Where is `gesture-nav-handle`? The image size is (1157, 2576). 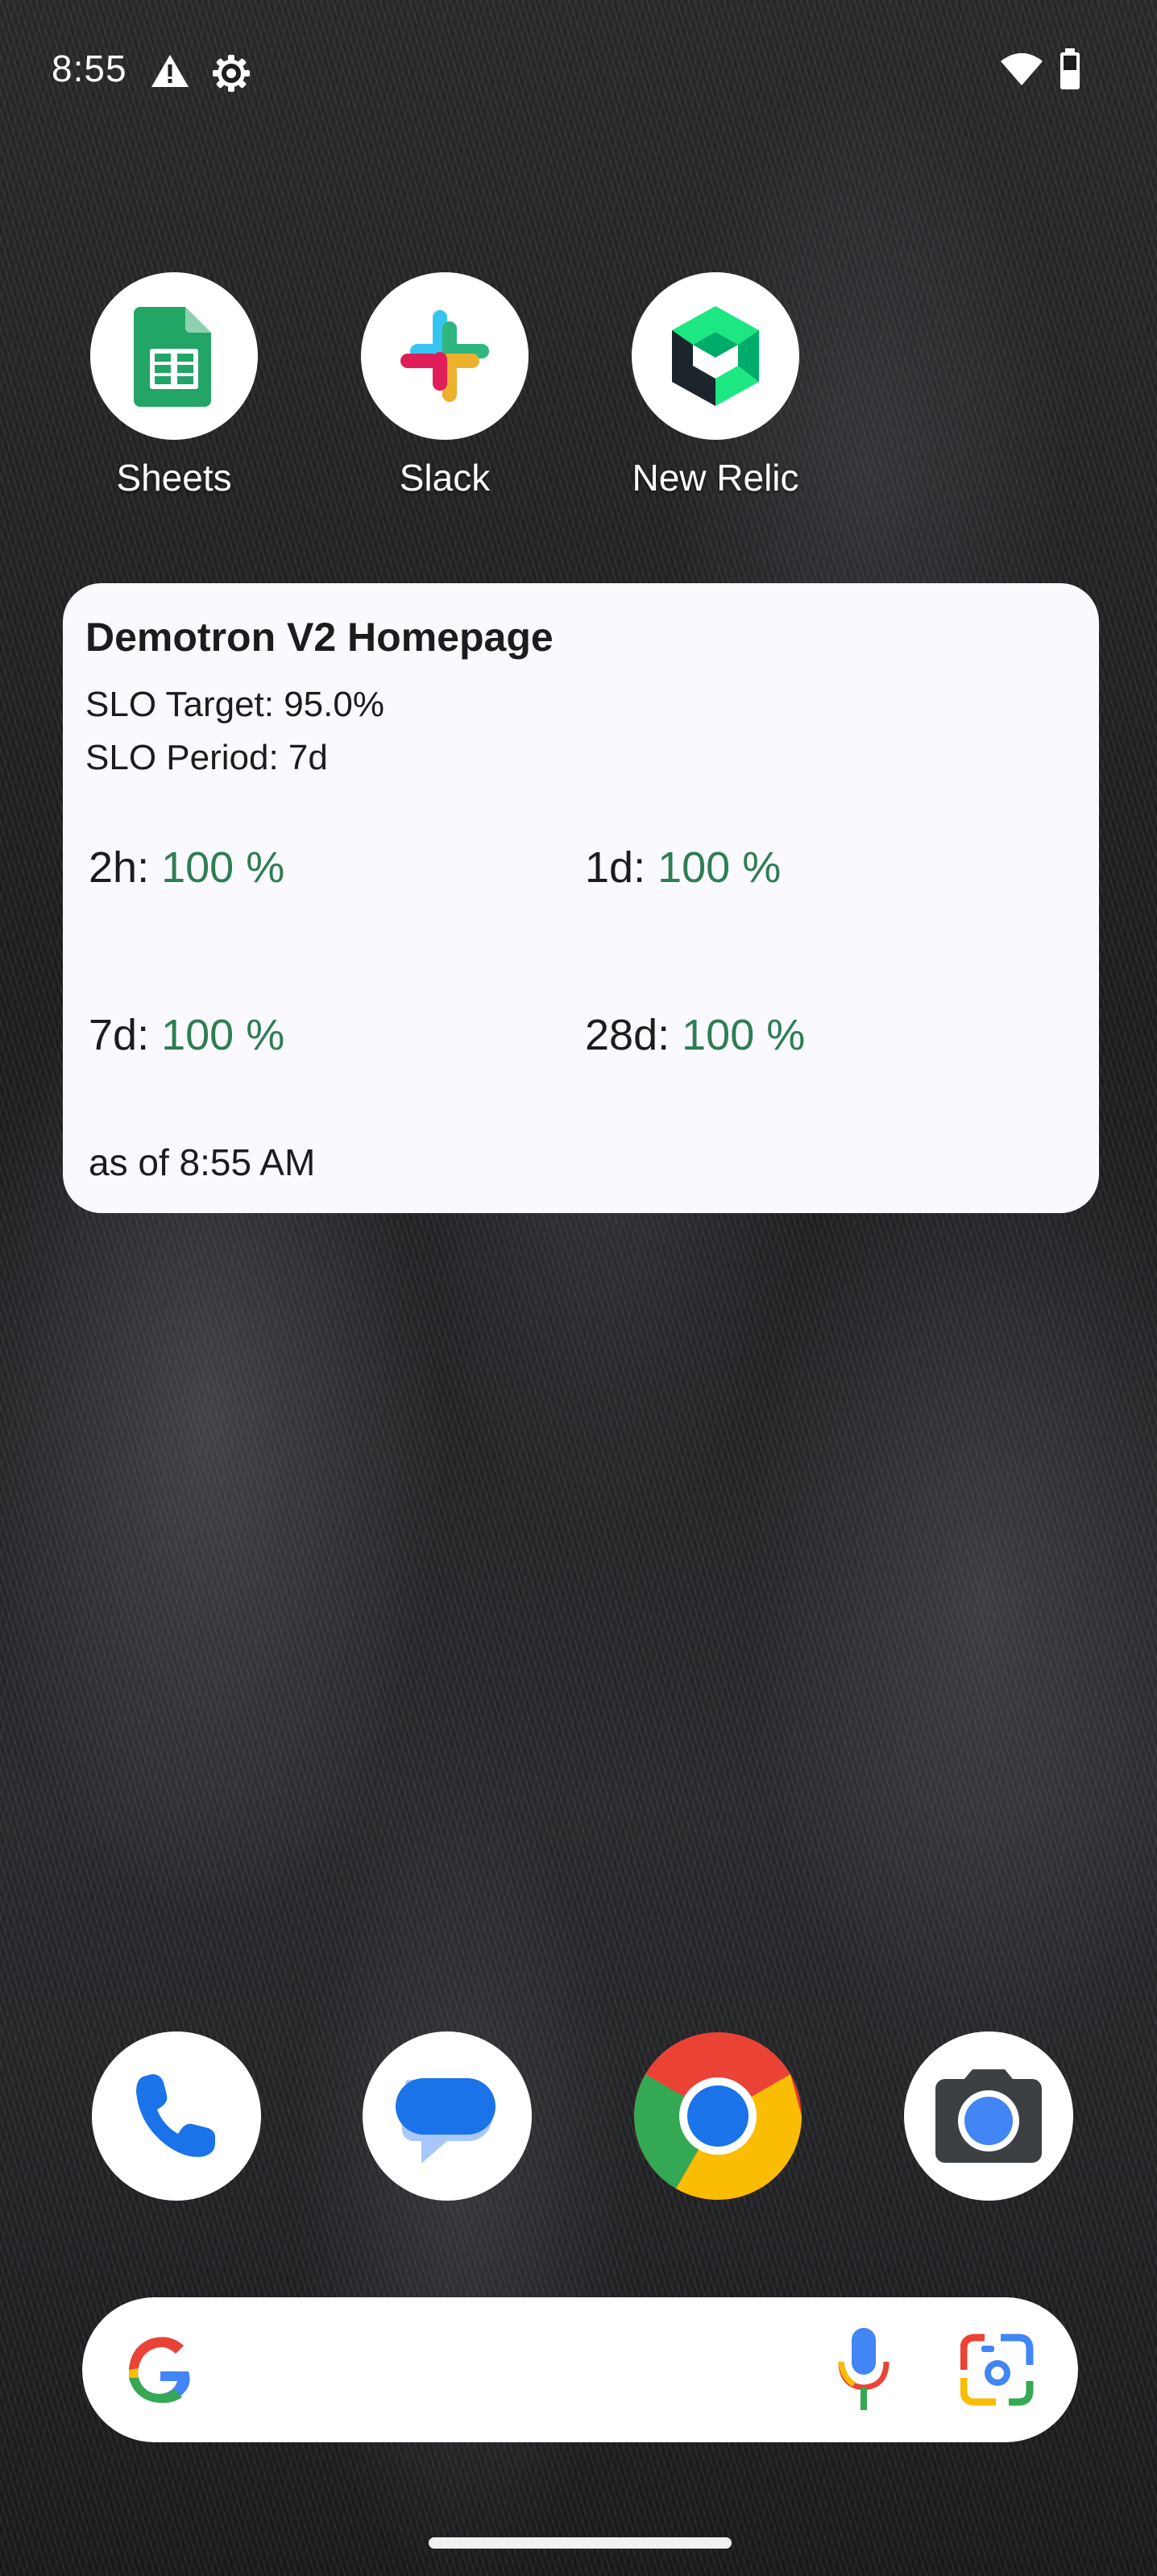 gesture-nav-handle is located at coordinates (580, 2543).